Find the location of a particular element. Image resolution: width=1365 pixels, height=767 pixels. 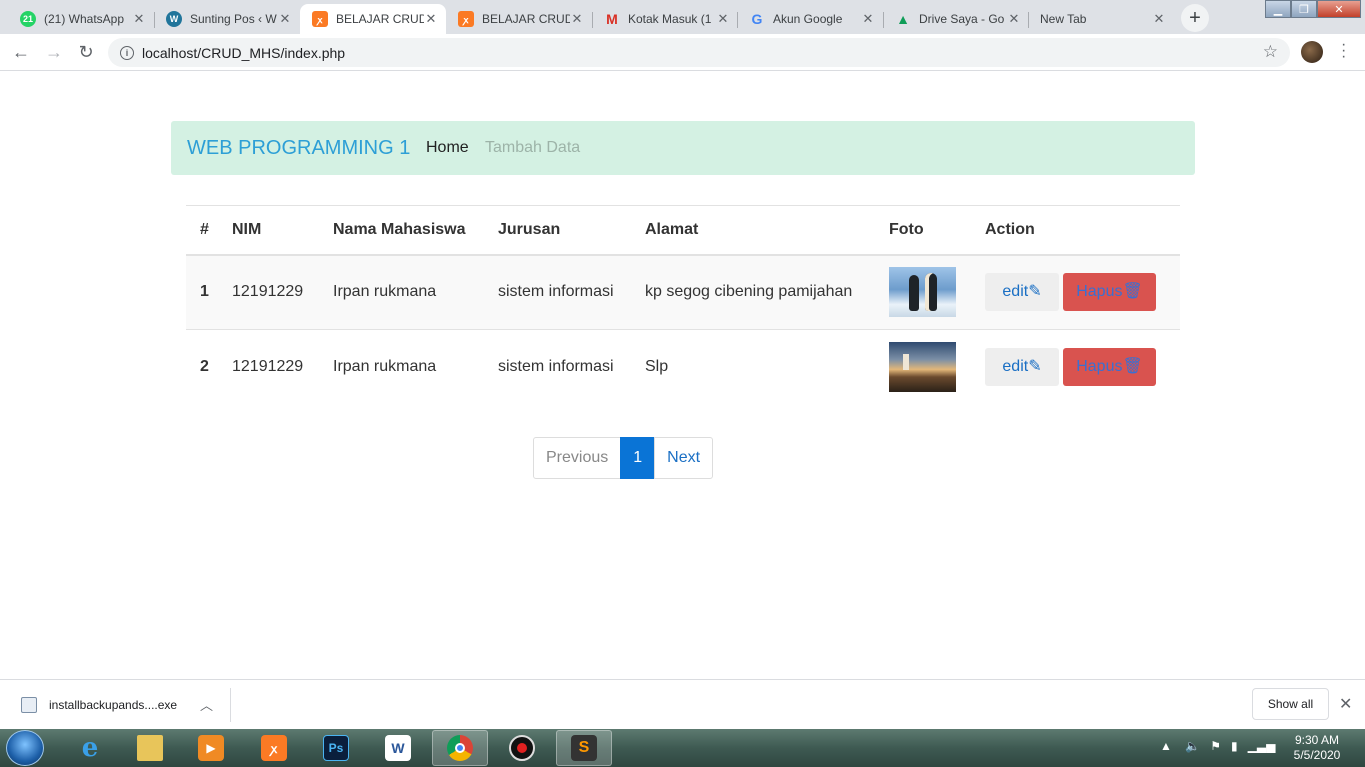

system-clock: 9:30 AM 5/5/2020 is located at coordinates (1317, 748).